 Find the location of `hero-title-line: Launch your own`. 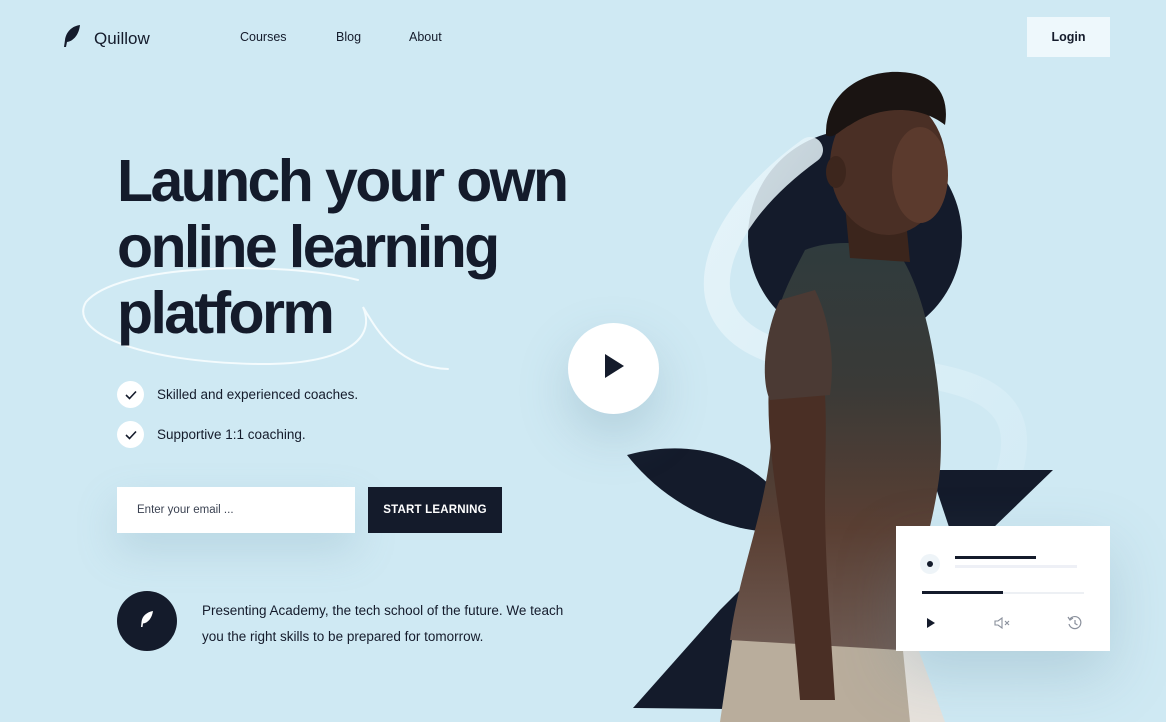

hero-title-line: Launch your own is located at coordinates (343, 181).